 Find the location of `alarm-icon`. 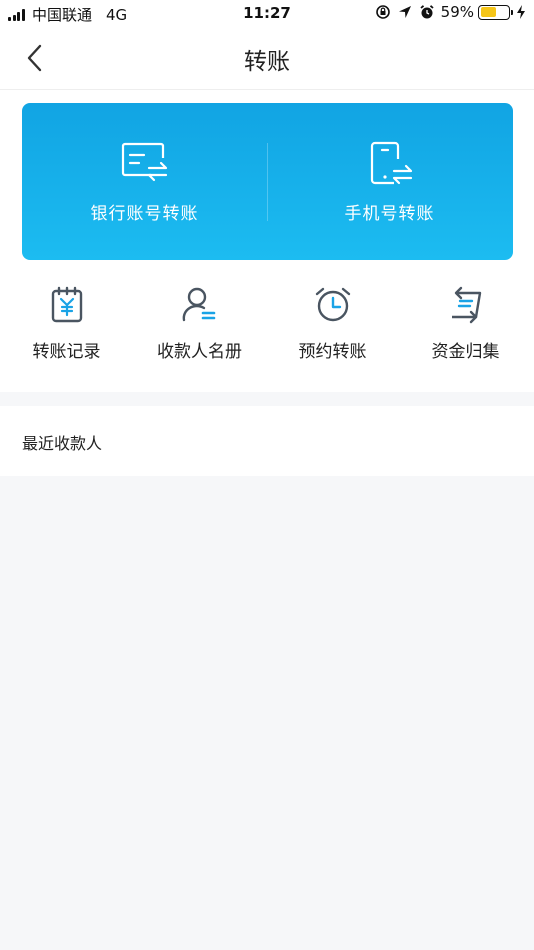

alarm-icon is located at coordinates (427, 12).